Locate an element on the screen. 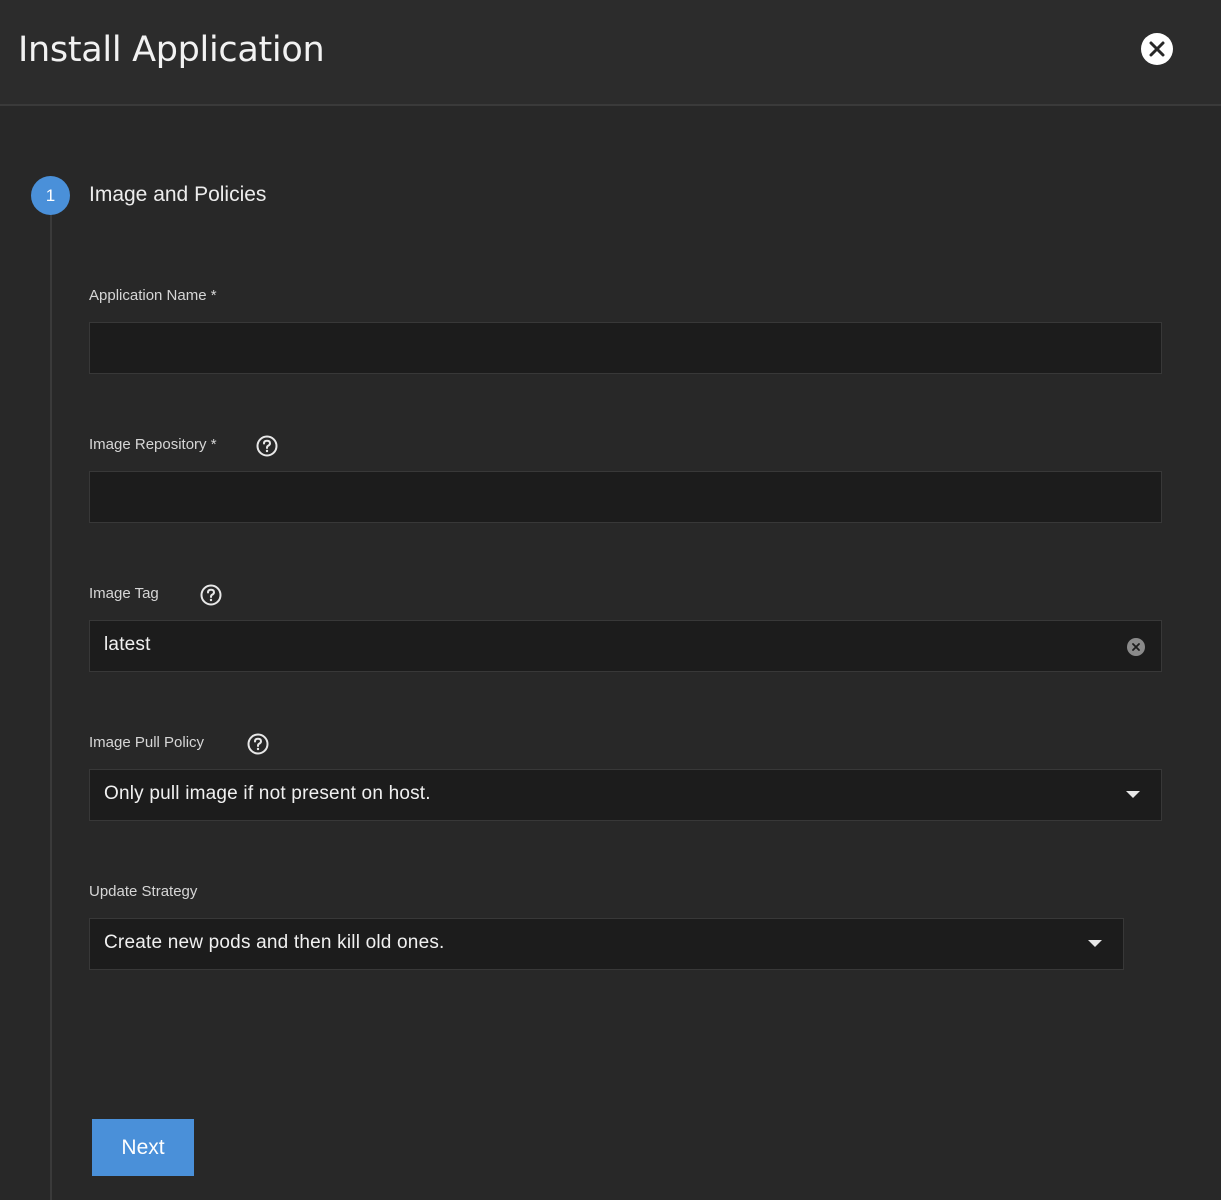 The width and height of the screenshot is (1221, 1200). image-repository-help-icon is located at coordinates (267, 446).